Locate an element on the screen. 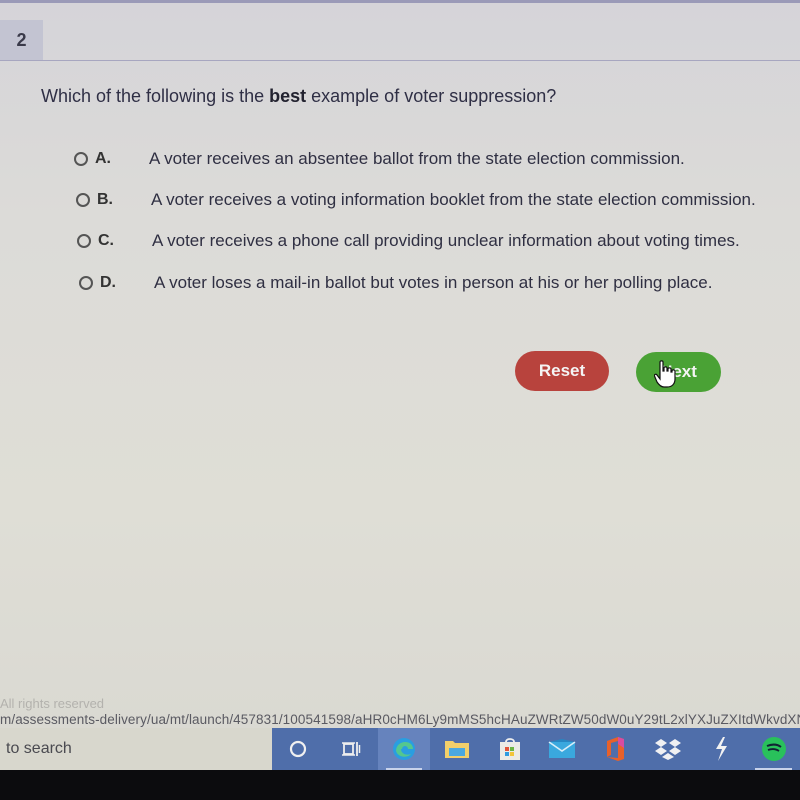 The height and width of the screenshot is (800, 800). radio-button-c is located at coordinates (84, 241).